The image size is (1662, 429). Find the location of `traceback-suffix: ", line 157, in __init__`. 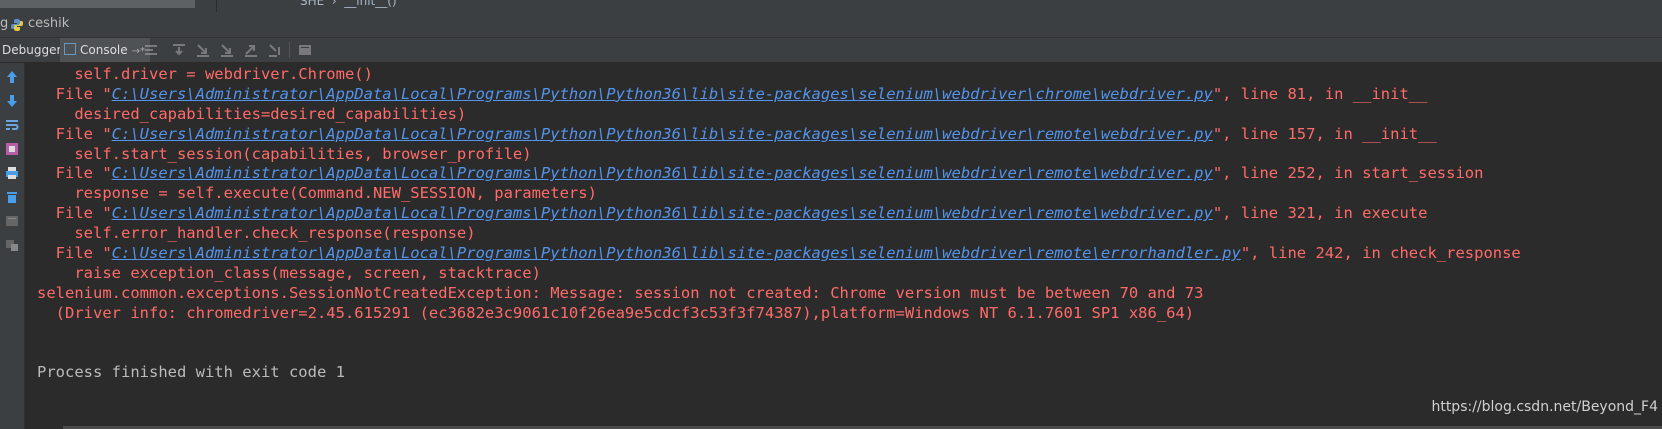

traceback-suffix: ", line 157, in __init__ is located at coordinates (1324, 133).